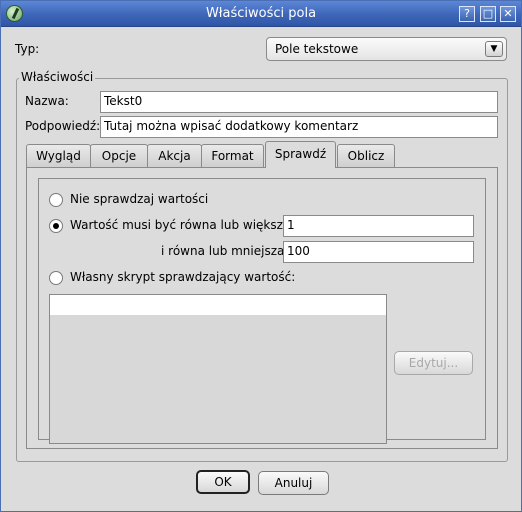 The height and width of the screenshot is (512, 522). What do you see at coordinates (299, 102) in the screenshot?
I see `name-field: Tekst0` at bounding box center [299, 102].